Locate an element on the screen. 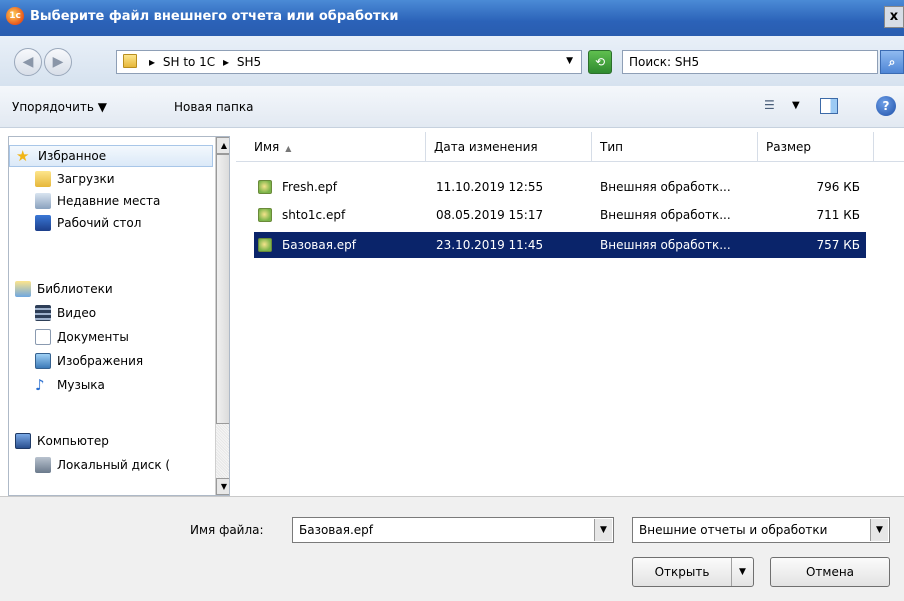  pictures-icon is located at coordinates (43, 361).